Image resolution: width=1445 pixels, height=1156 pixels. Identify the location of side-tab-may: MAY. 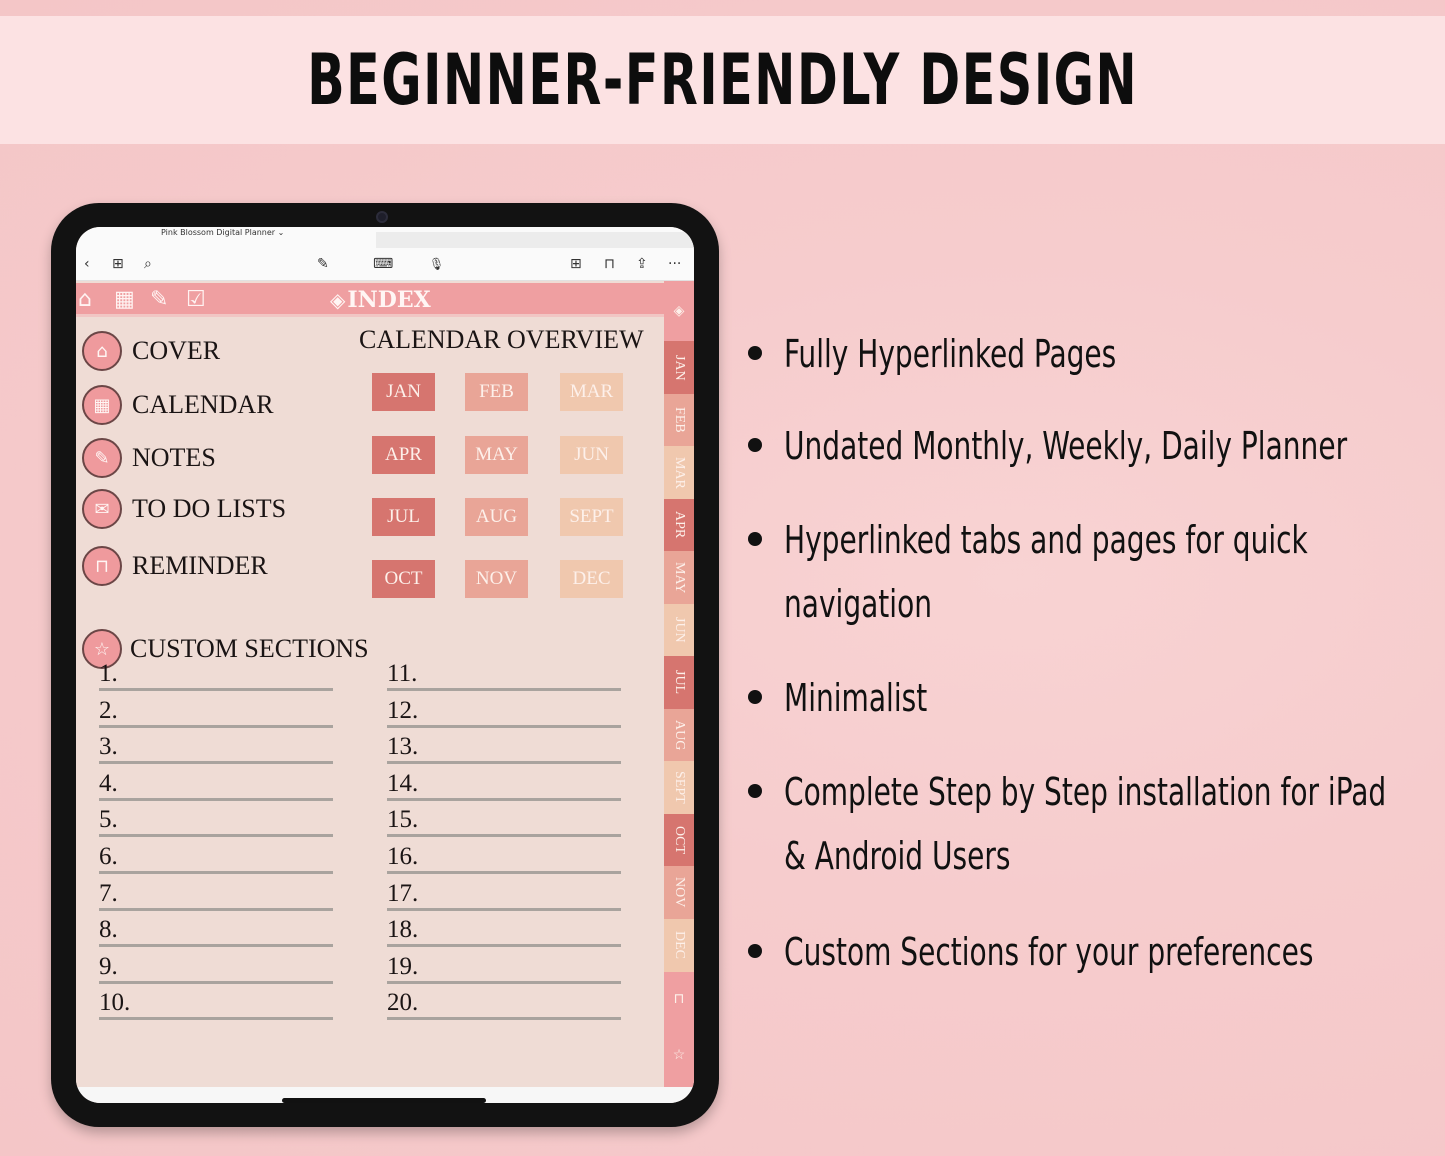
(679, 577).